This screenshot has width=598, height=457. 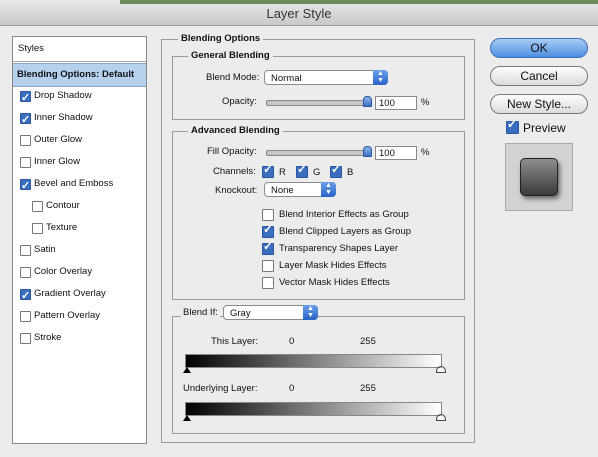 I want to click on sidebar-item-label: Inner Shadow, so click(x=63, y=117).